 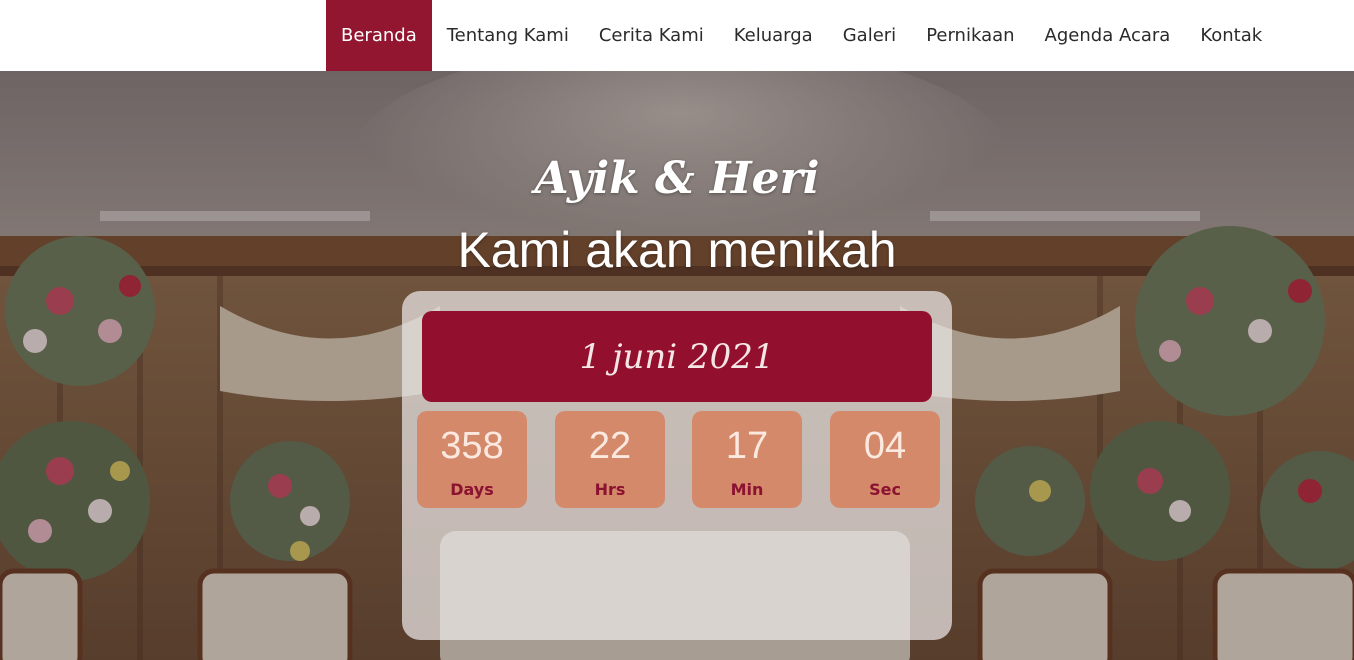 I want to click on countdown-seconds: 04 Sec, so click(x=885, y=459).